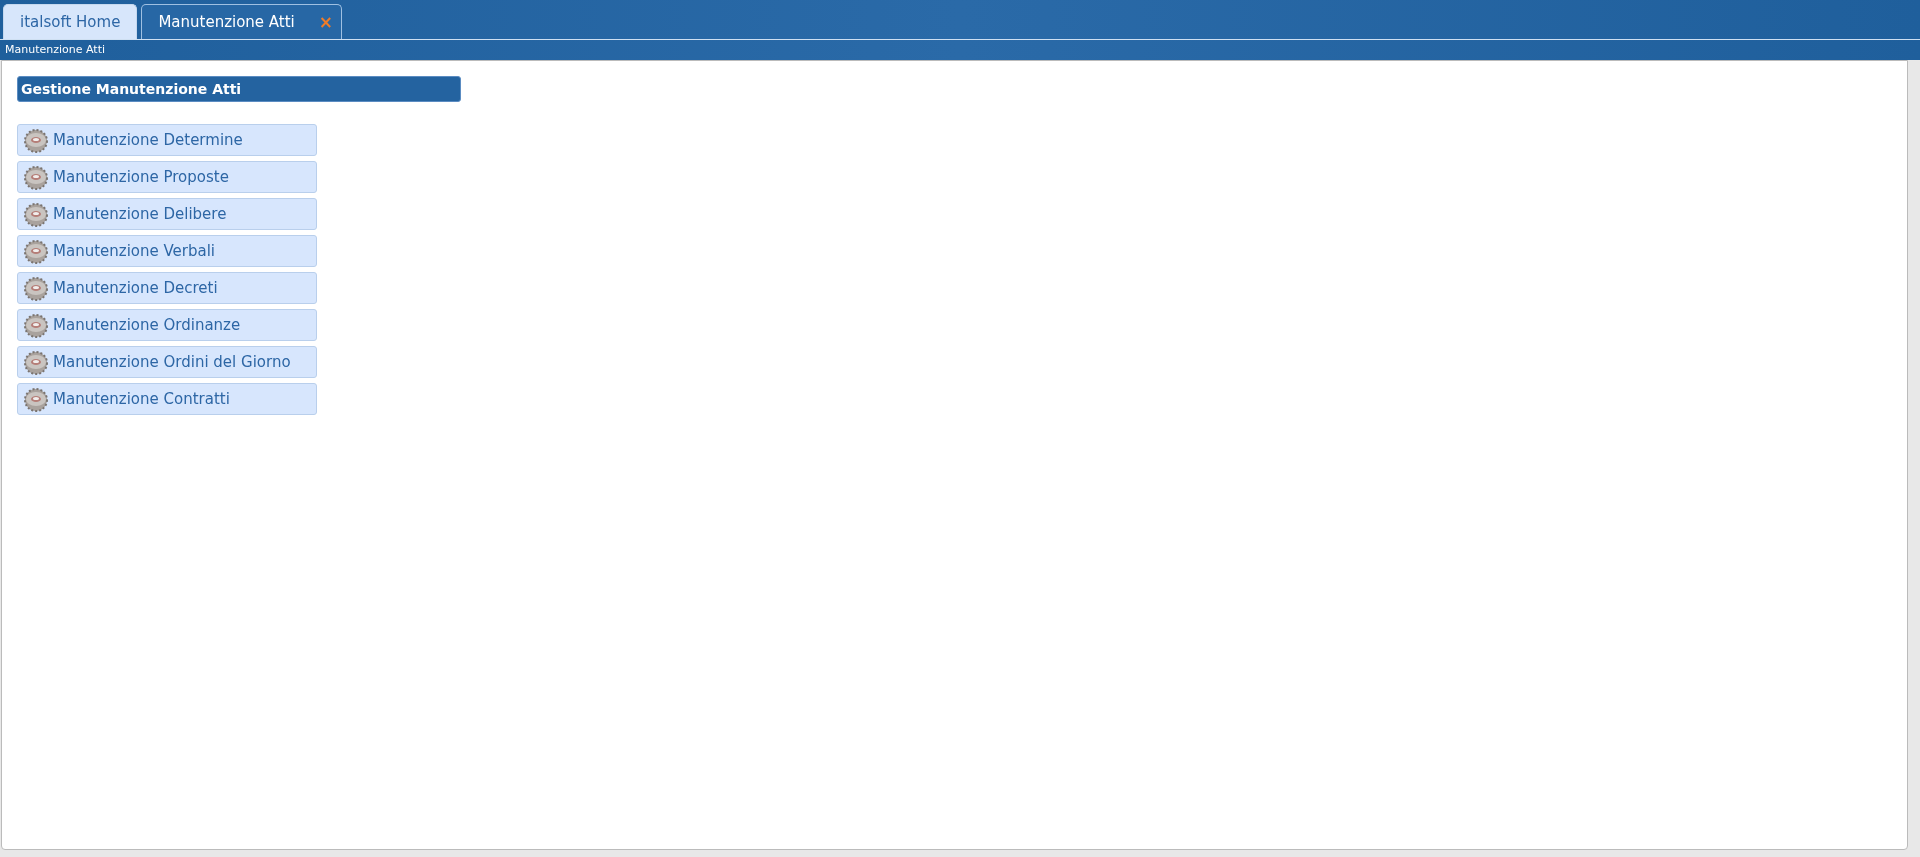  What do you see at coordinates (239, 89) in the screenshot?
I see `section-header: Gestione Manutenzione Atti` at bounding box center [239, 89].